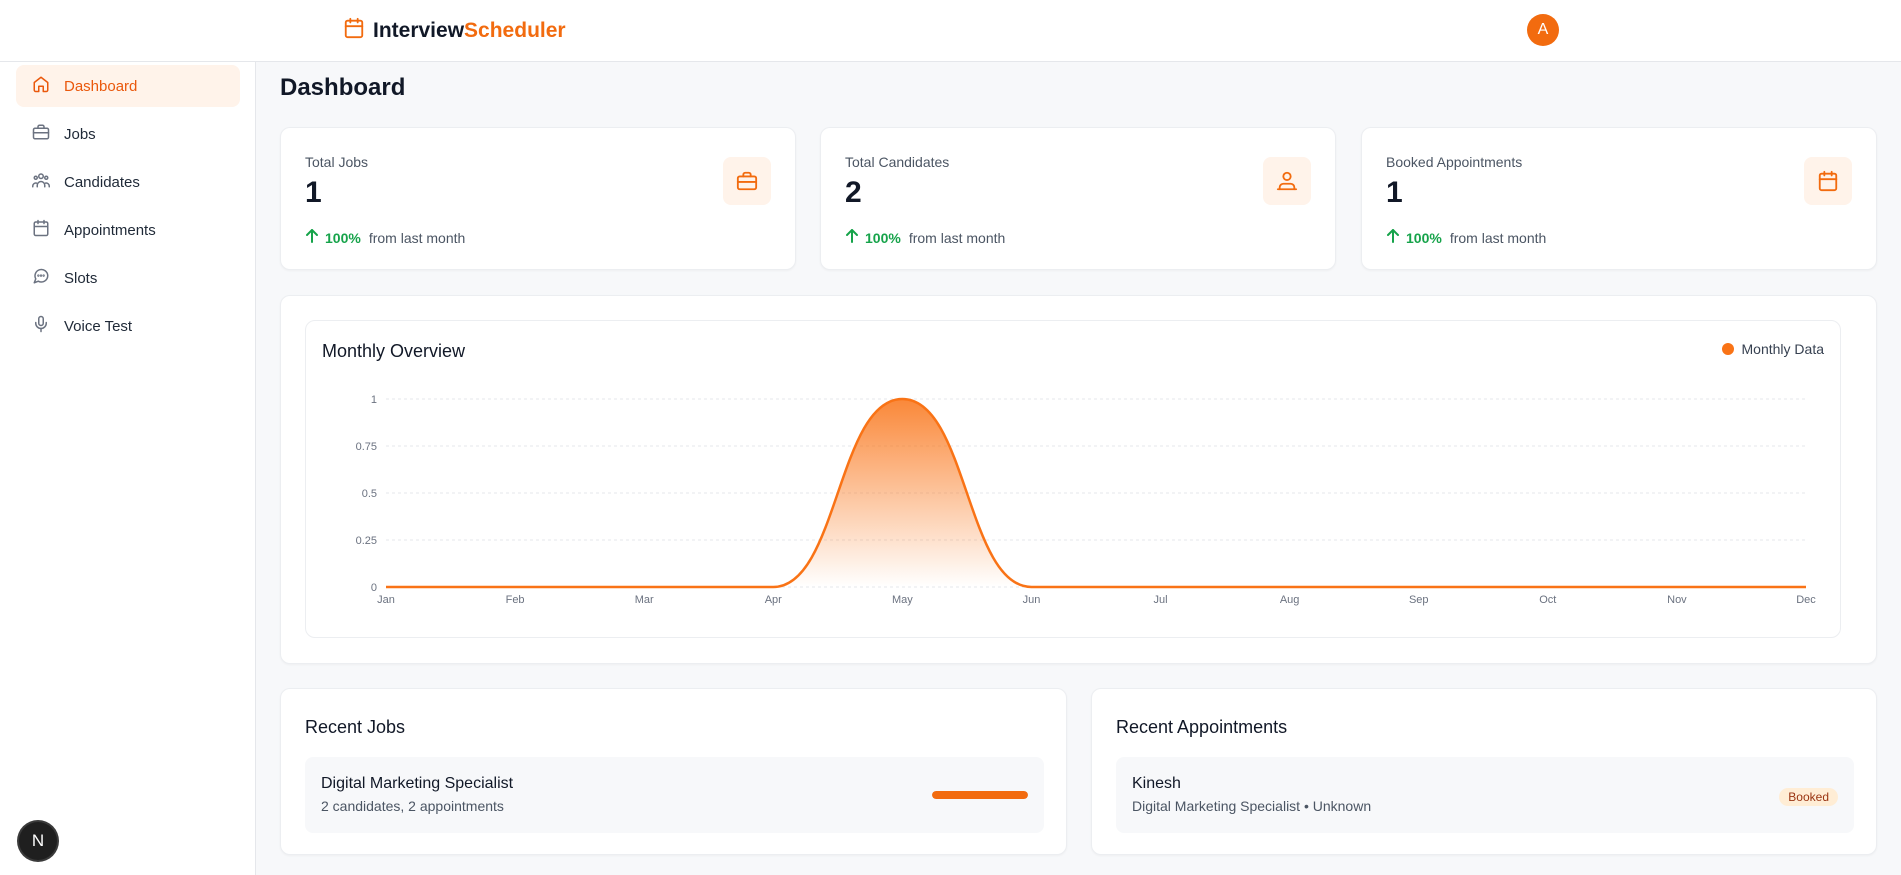 This screenshot has height=875, width=1901. Describe the element at coordinates (417, 783) in the screenshot. I see `job-title: Digital Marketing Specialist` at that location.